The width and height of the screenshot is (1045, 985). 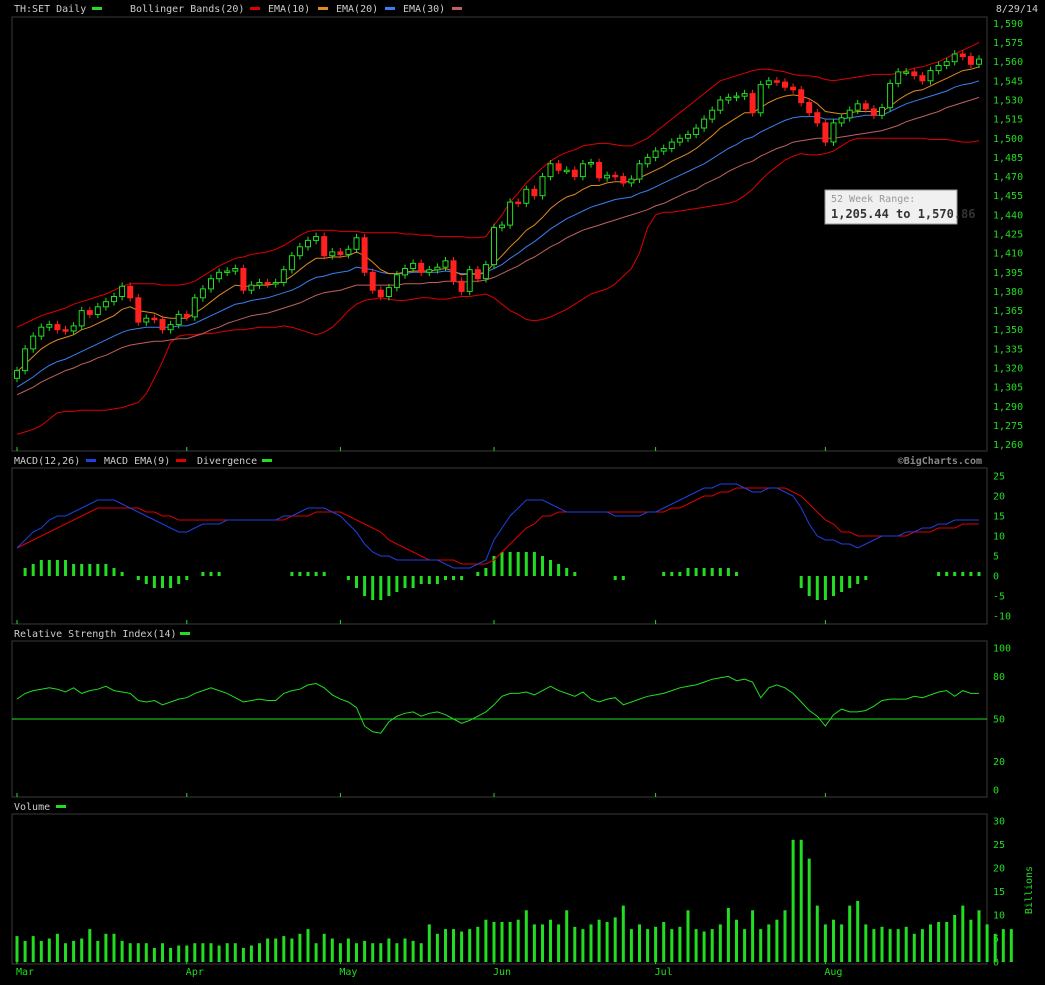 What do you see at coordinates (424, 9) in the screenshot?
I see `legend-ema30-label: EMA(30)` at bounding box center [424, 9].